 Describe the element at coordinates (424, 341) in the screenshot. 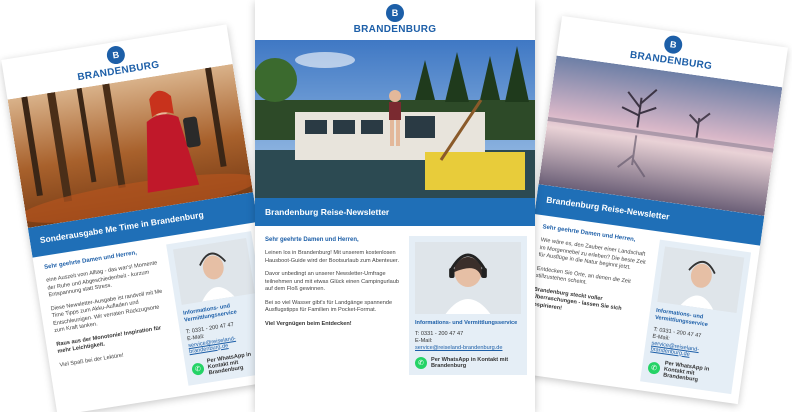

I see `contact-email-label: E-Mail:` at that location.